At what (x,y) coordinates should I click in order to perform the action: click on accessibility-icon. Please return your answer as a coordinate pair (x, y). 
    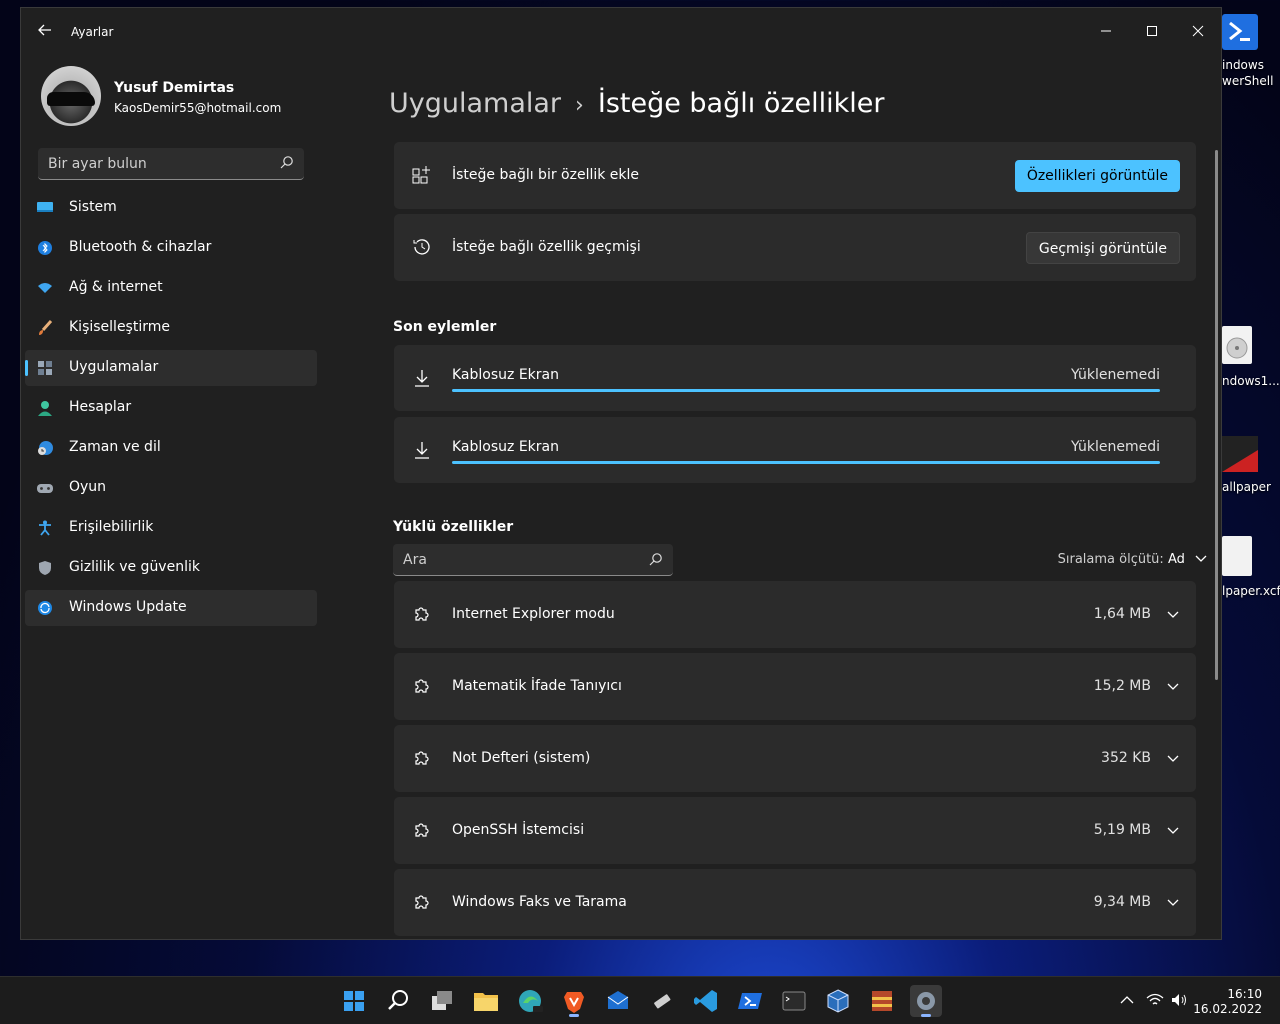
    Looking at the image, I should click on (45, 528).